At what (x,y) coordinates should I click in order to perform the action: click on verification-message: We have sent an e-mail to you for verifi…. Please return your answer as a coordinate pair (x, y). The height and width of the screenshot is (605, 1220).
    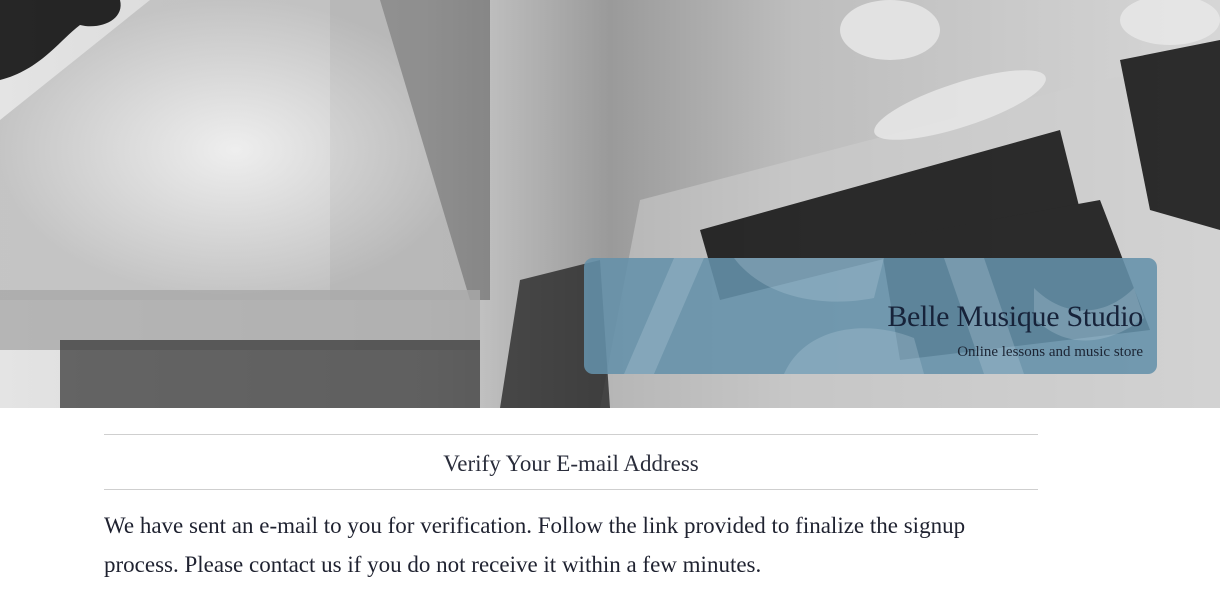
    Looking at the image, I should click on (535, 545).